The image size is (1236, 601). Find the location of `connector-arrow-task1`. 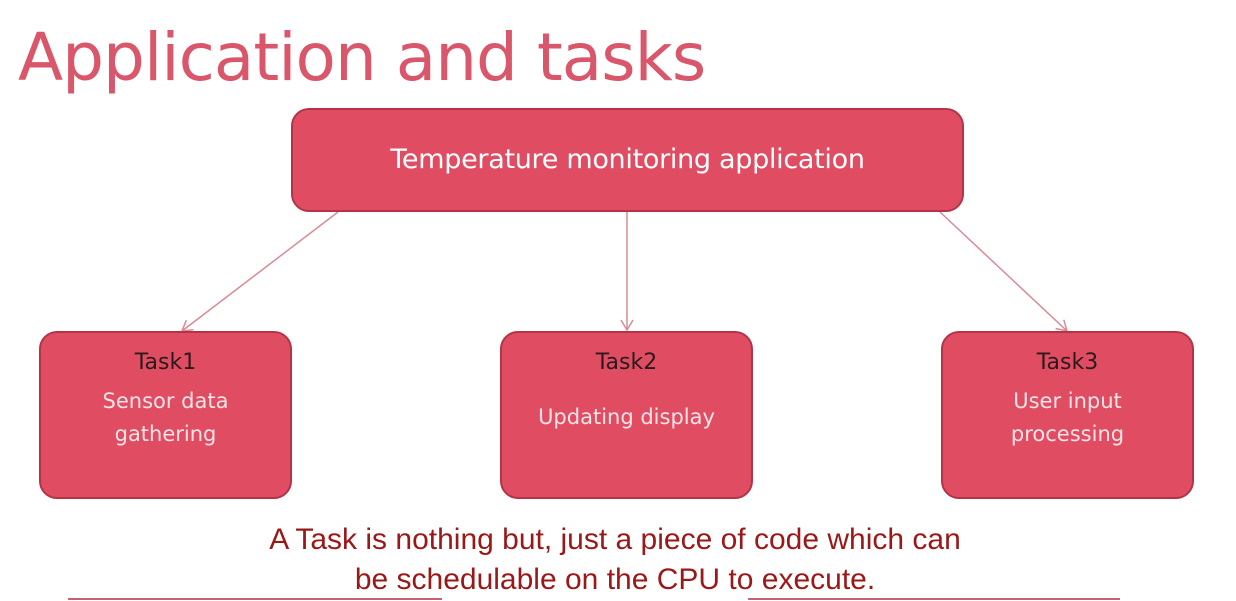

connector-arrow-task1 is located at coordinates (259, 271).